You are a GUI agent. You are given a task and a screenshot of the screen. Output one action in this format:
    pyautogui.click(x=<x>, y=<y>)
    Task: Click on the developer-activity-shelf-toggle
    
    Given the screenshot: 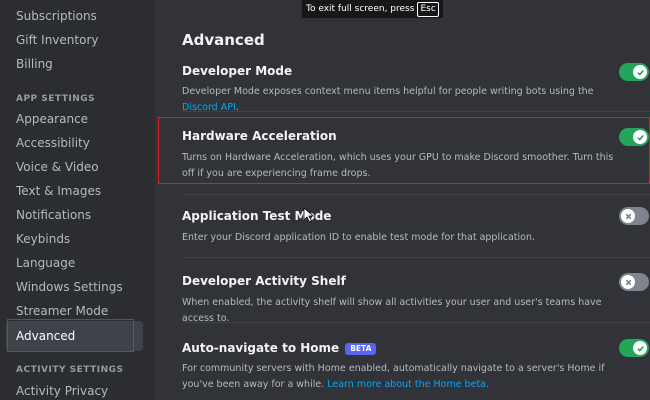 What is the action you would take?
    pyautogui.click(x=634, y=282)
    